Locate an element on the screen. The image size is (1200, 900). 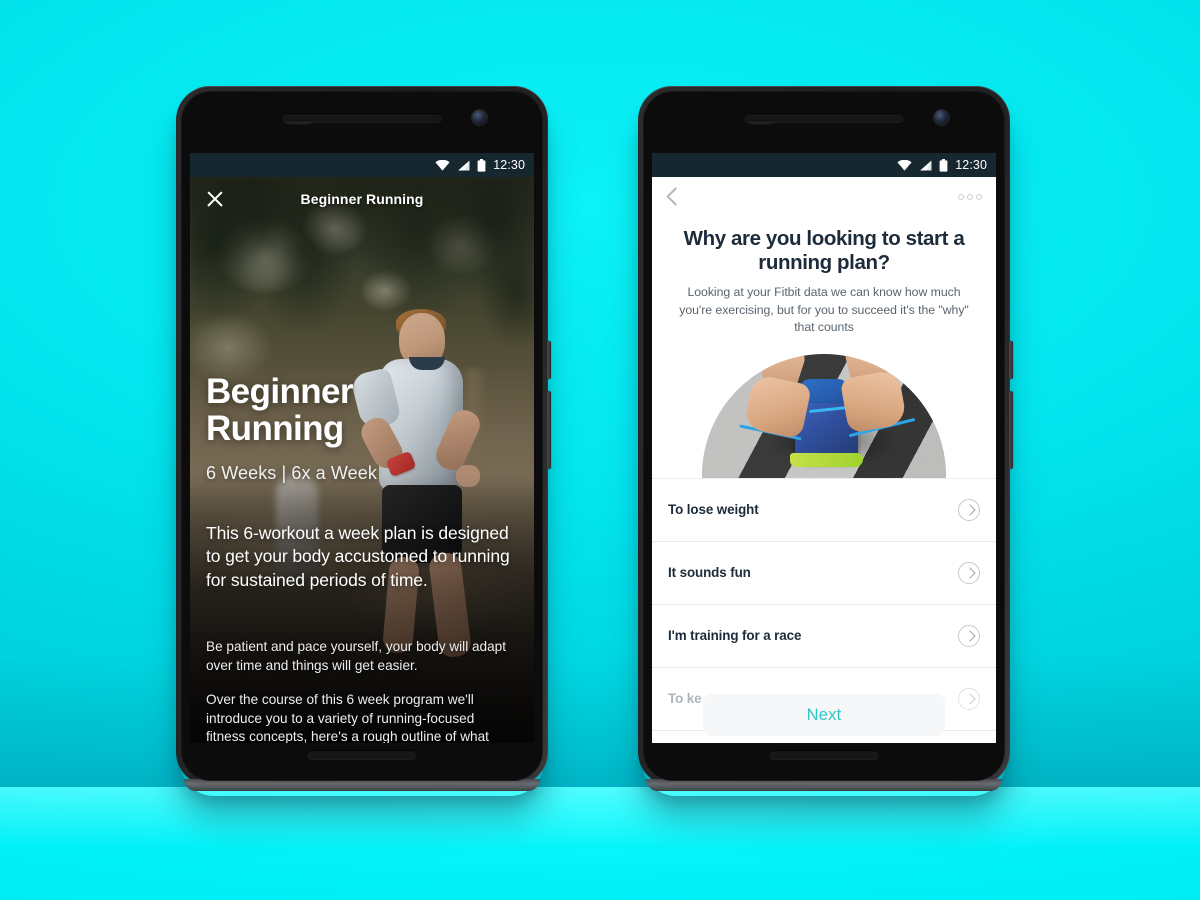
option-label: I'm training for a race is located at coordinates (735, 636).